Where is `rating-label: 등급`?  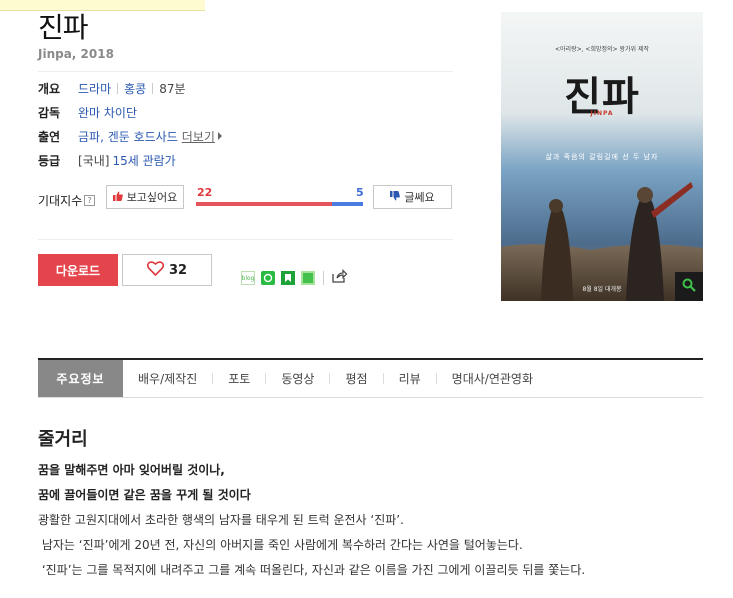
rating-label: 등급 is located at coordinates (49, 160).